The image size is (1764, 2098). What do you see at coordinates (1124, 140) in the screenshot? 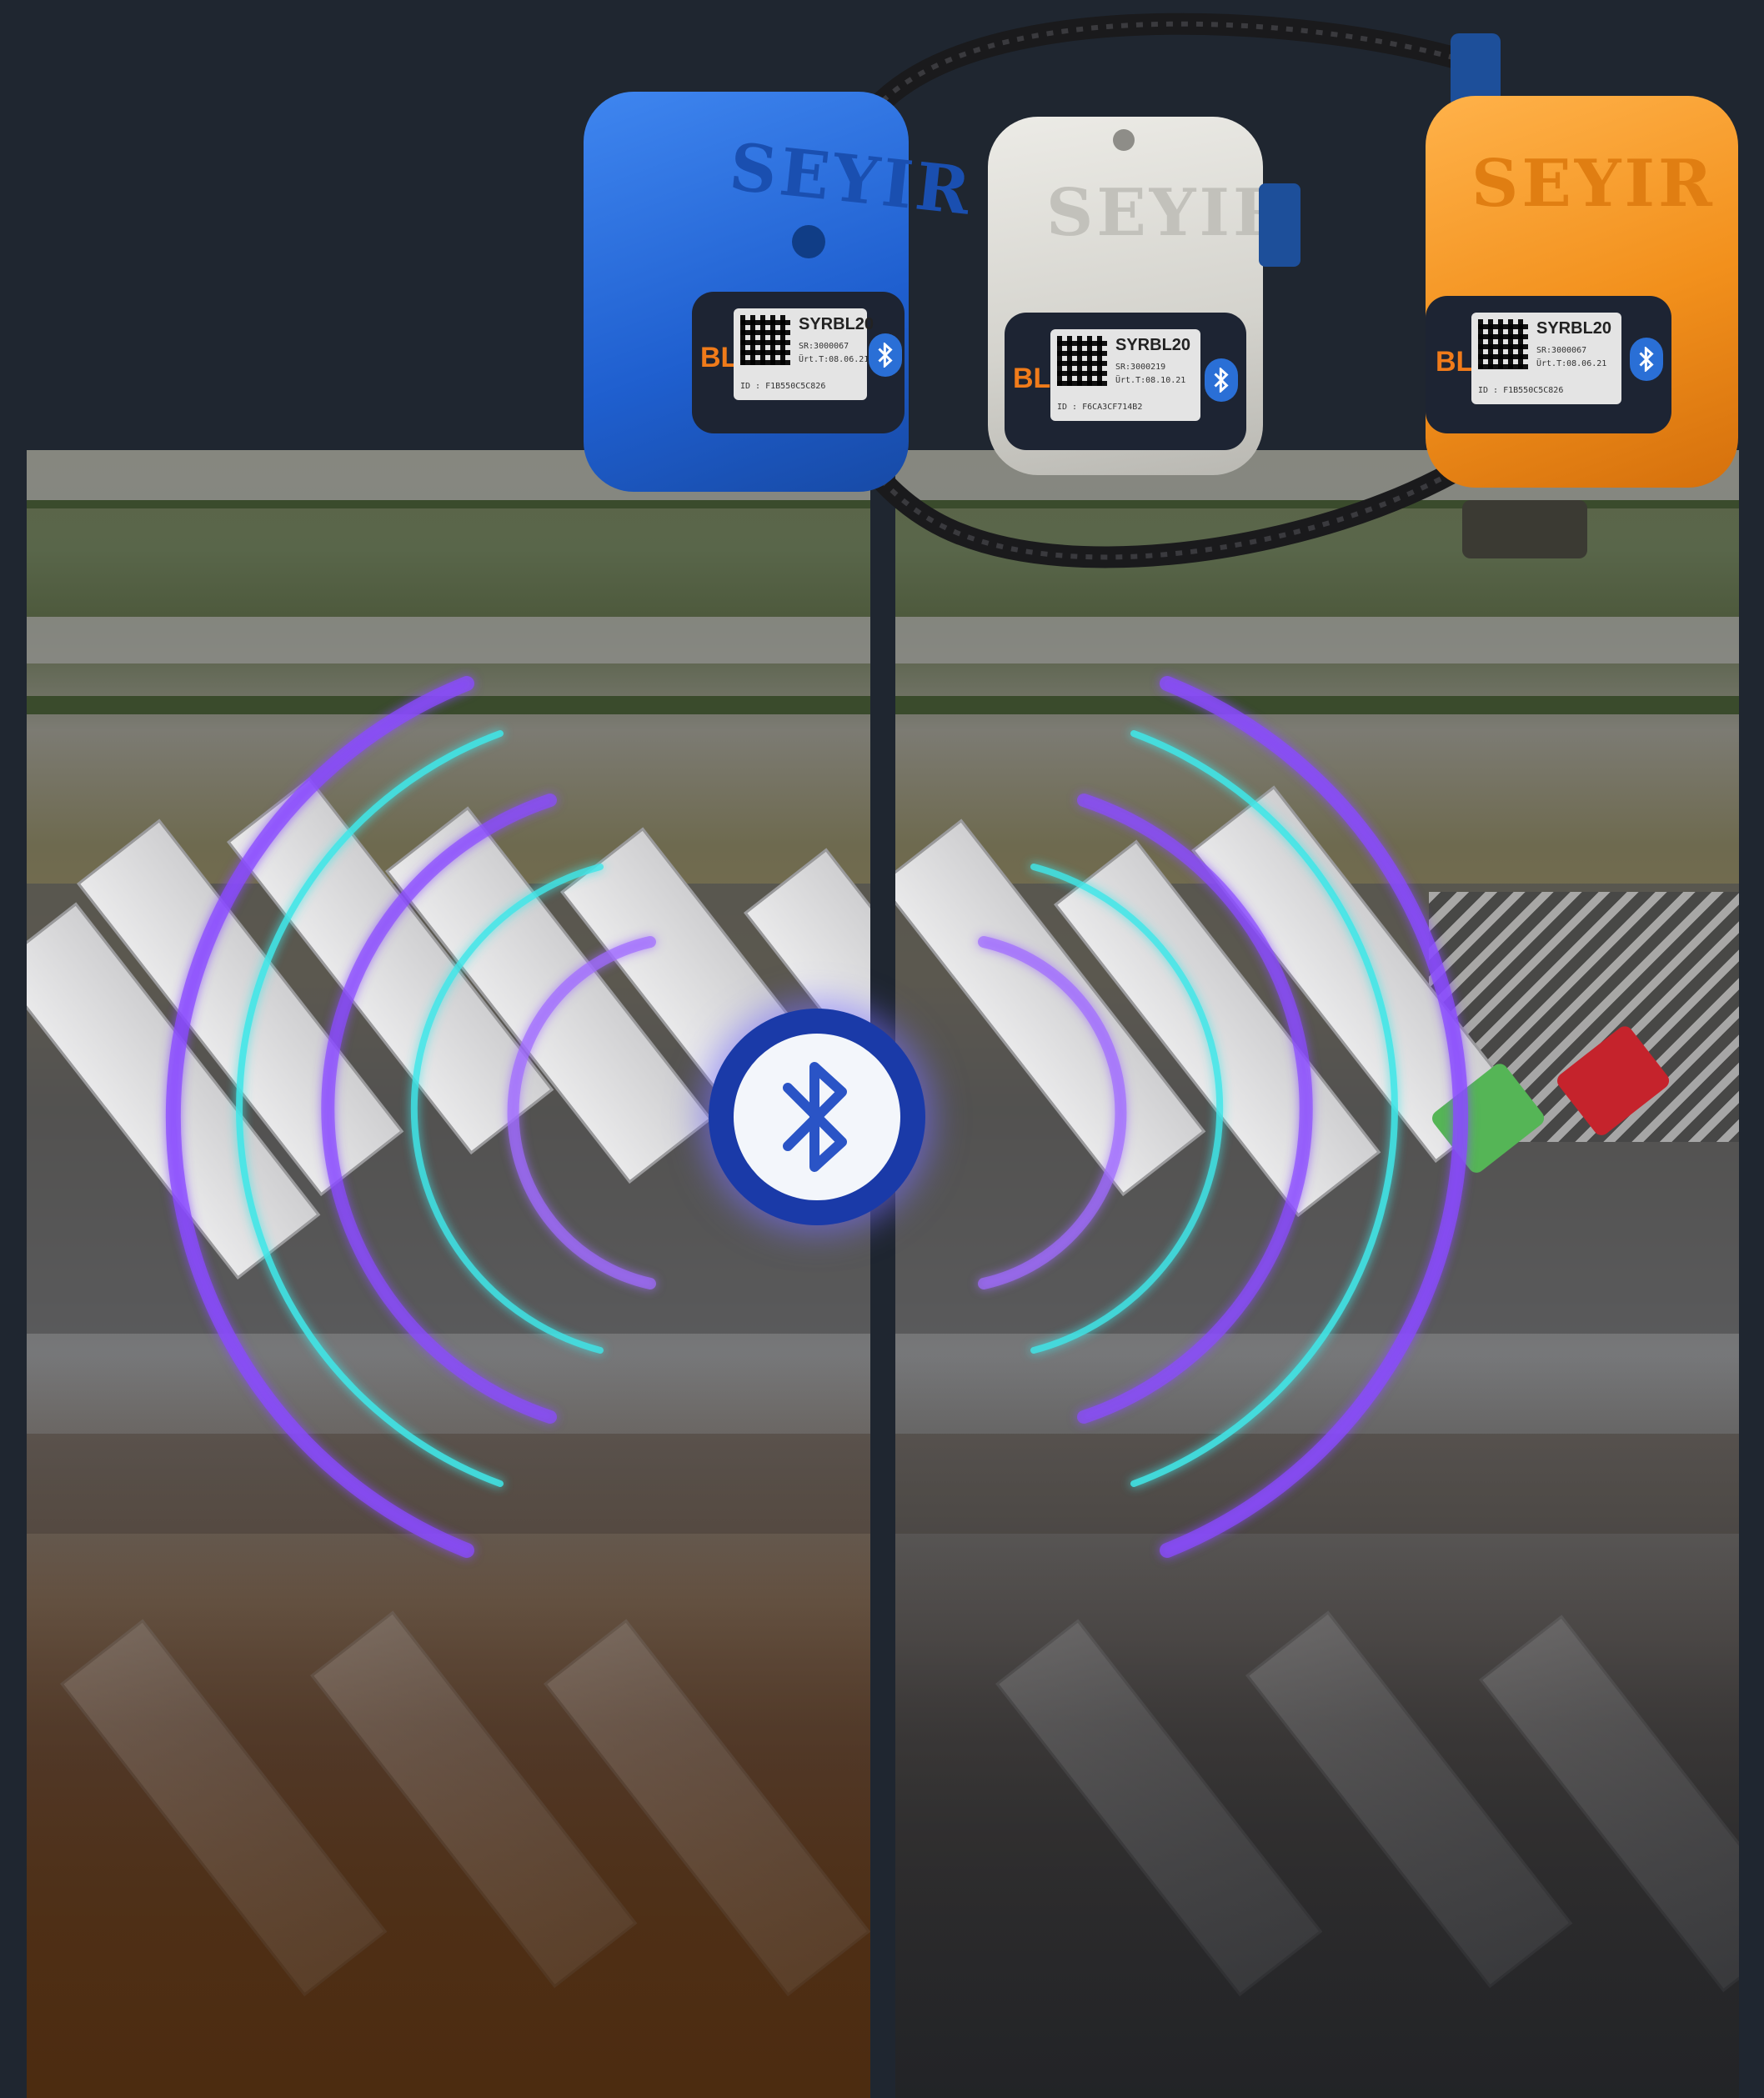
I see `mount-hole` at bounding box center [1124, 140].